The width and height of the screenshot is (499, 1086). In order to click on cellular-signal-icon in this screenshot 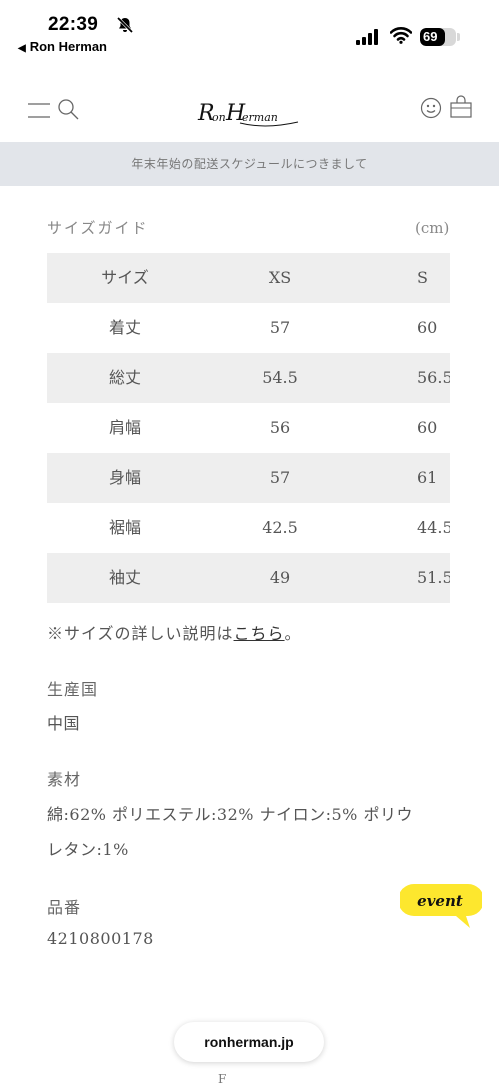, I will do `click(367, 37)`.